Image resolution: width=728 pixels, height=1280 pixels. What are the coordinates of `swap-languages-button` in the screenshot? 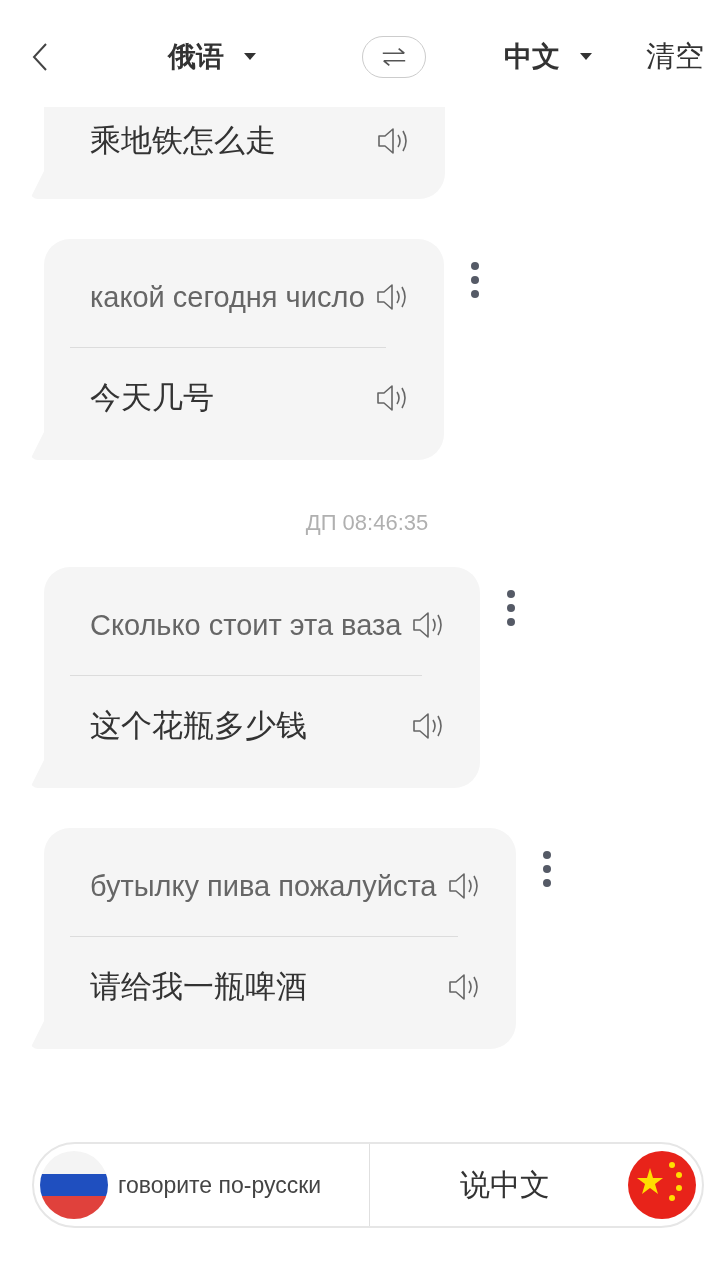 It's located at (394, 56).